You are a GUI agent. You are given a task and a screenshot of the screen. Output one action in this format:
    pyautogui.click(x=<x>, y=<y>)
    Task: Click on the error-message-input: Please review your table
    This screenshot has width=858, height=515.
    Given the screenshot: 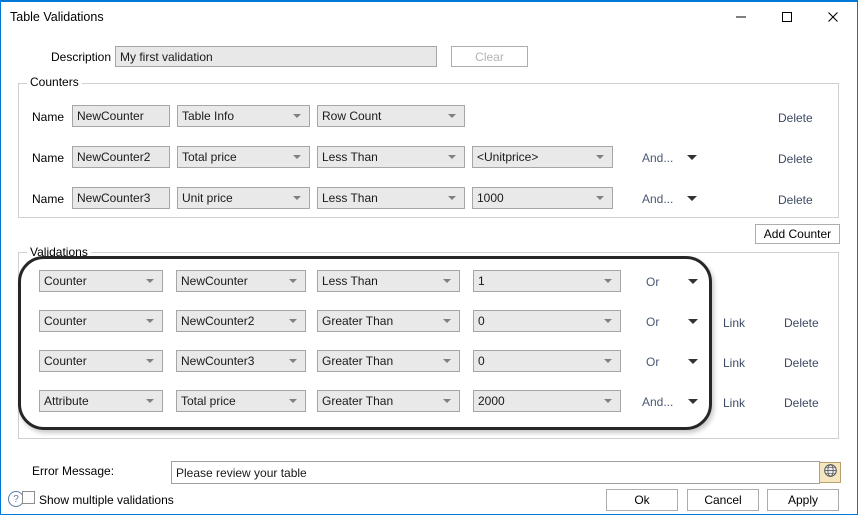 What is the action you would take?
    pyautogui.click(x=495, y=472)
    